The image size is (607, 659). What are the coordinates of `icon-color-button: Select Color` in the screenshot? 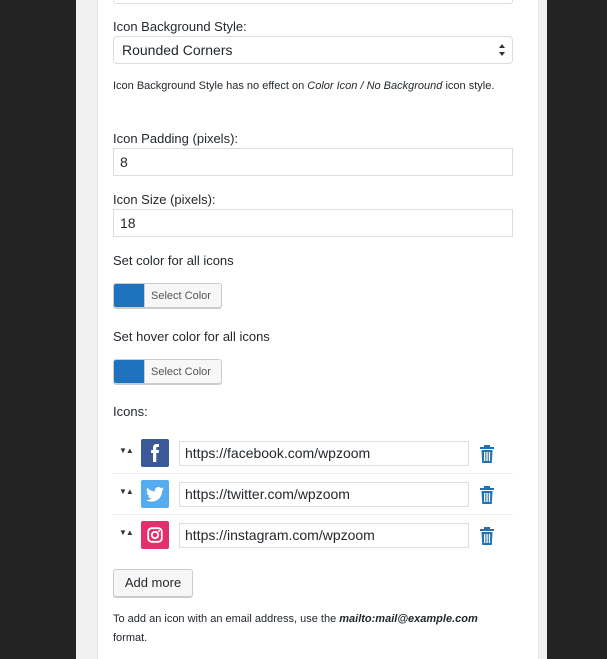 It's located at (167, 295).